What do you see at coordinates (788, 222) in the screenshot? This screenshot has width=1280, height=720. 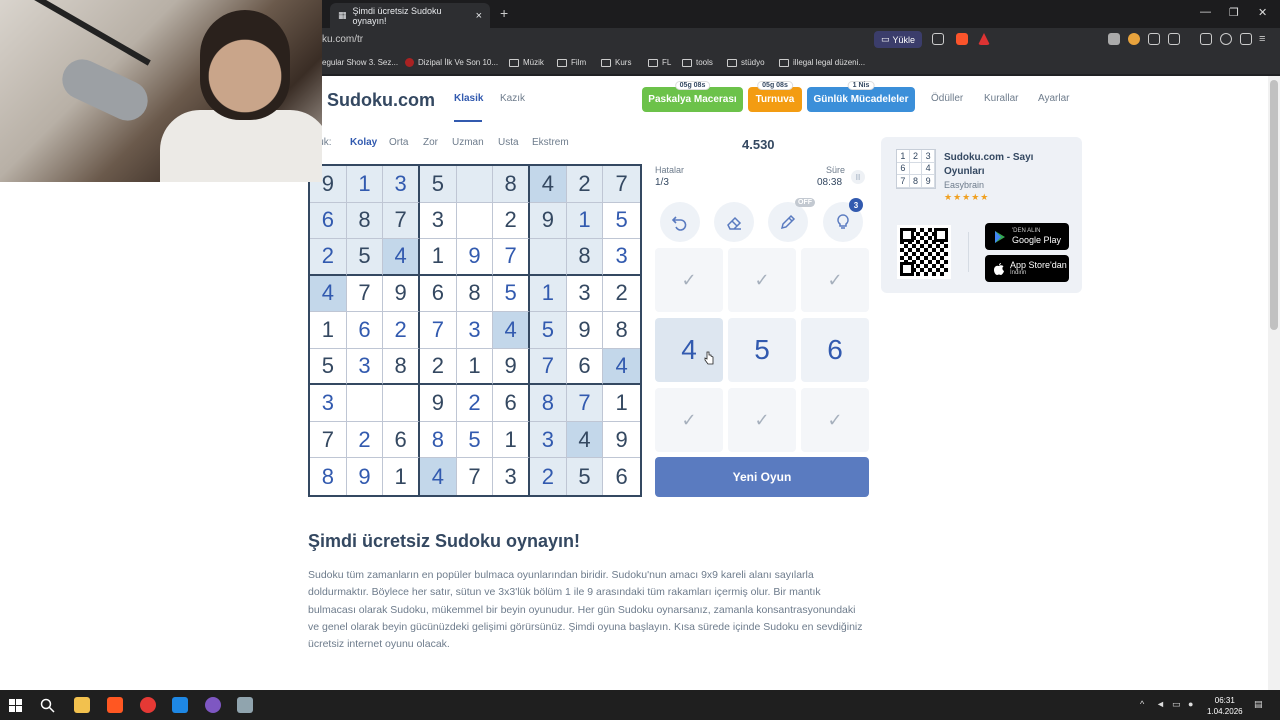 I see `notes-button` at bounding box center [788, 222].